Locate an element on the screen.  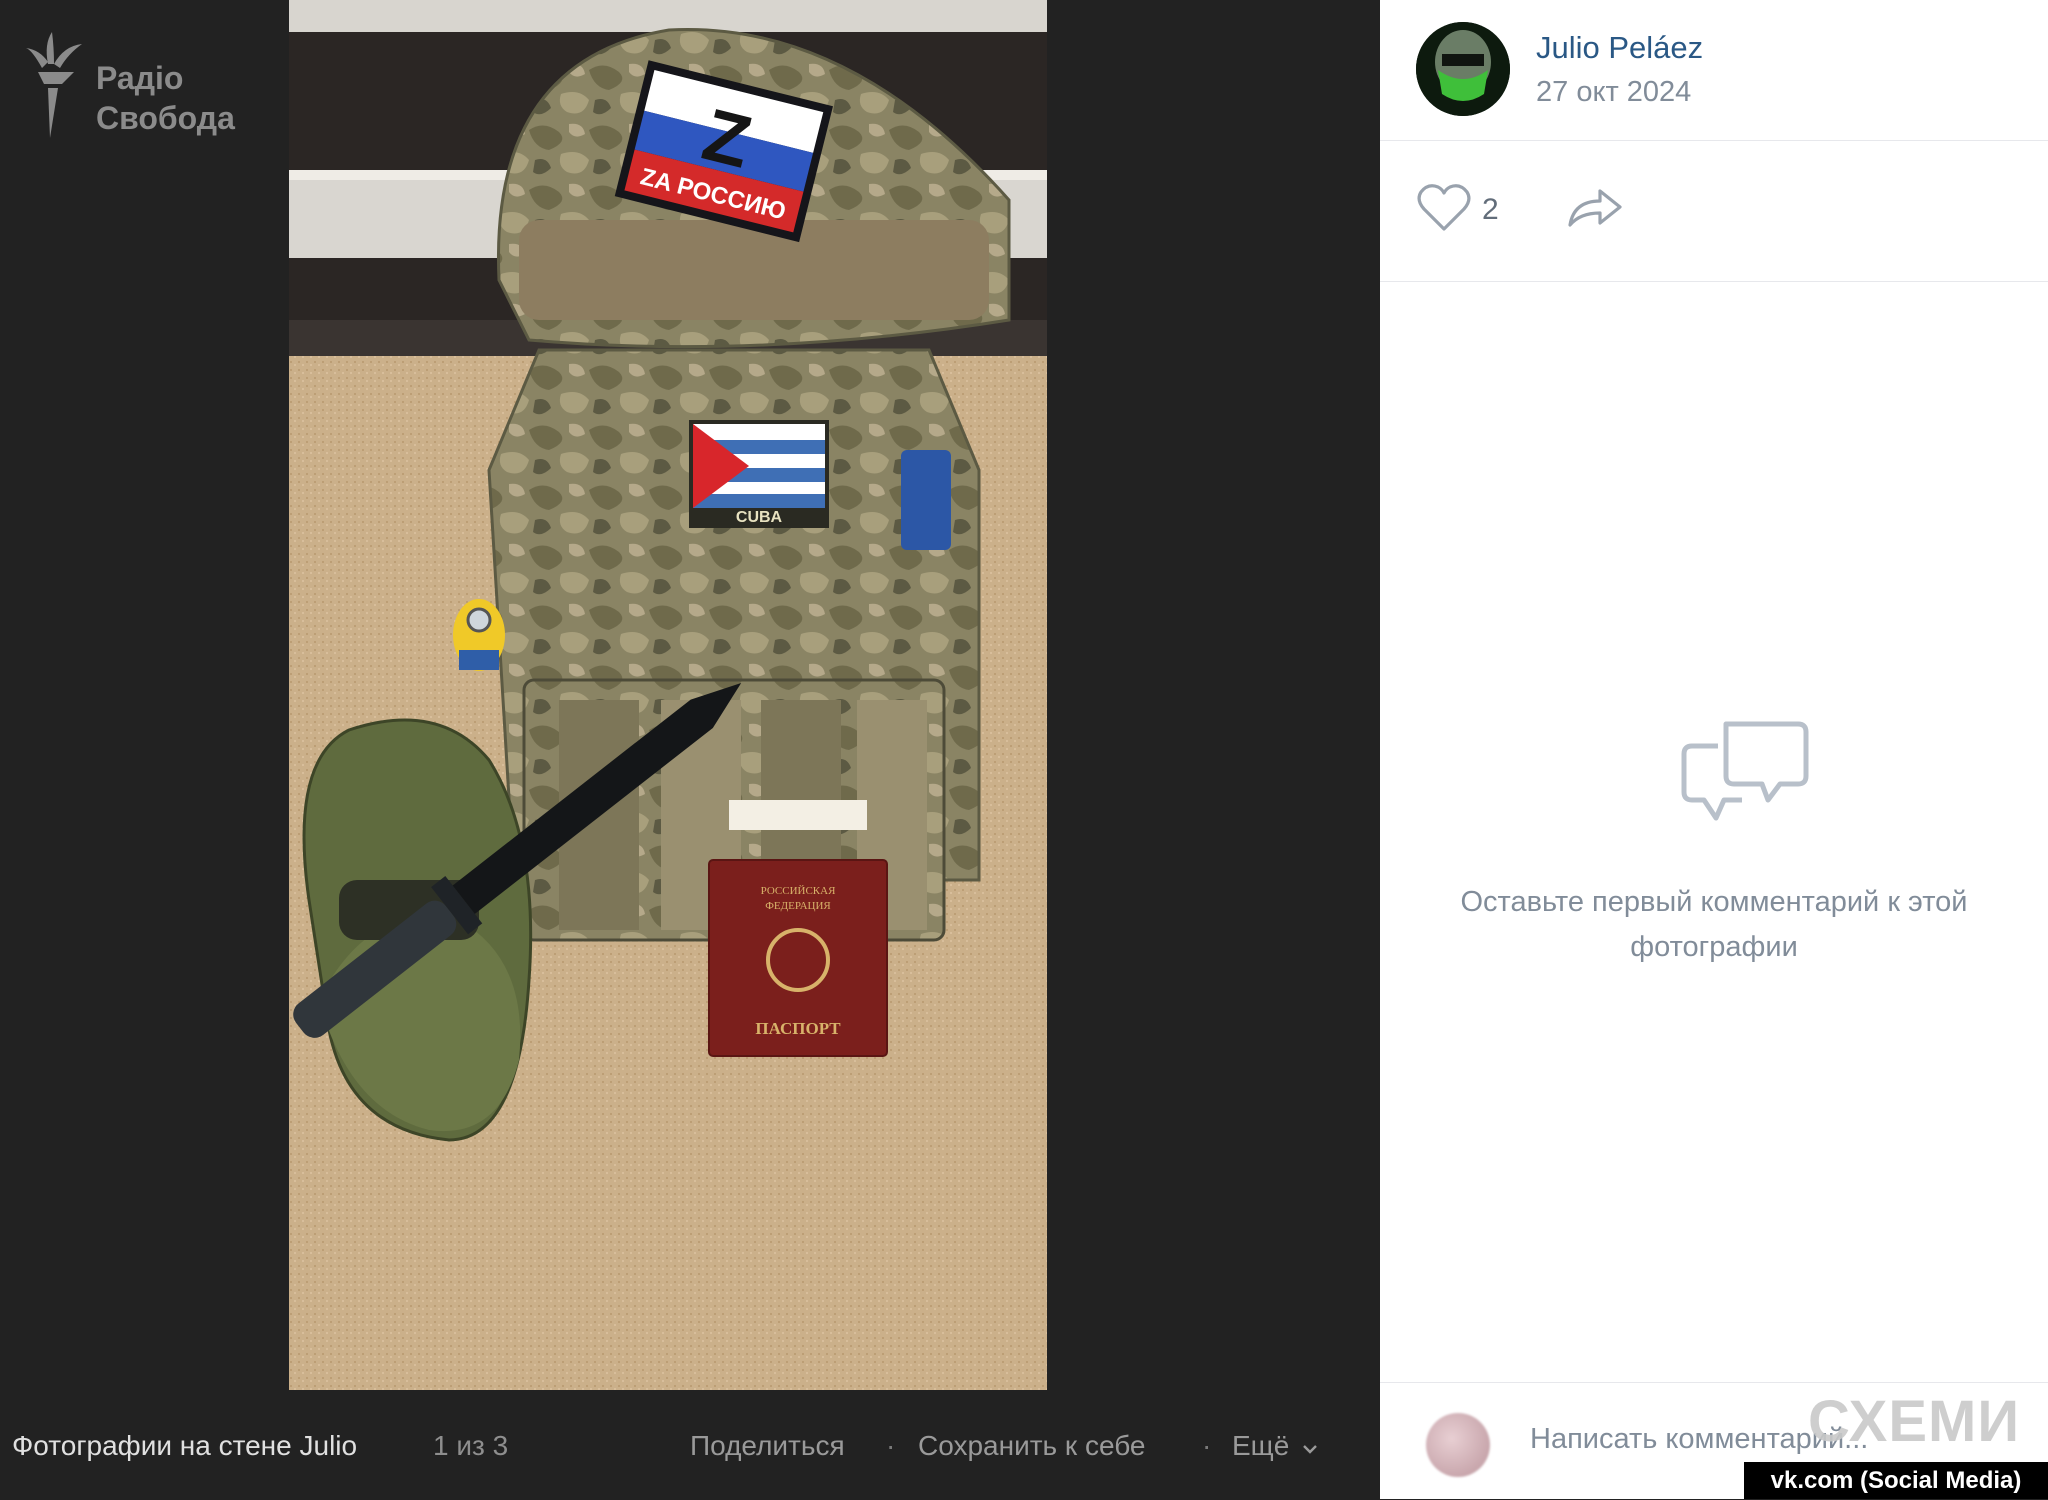
like-button: 2 is located at coordinates (1471, 211).